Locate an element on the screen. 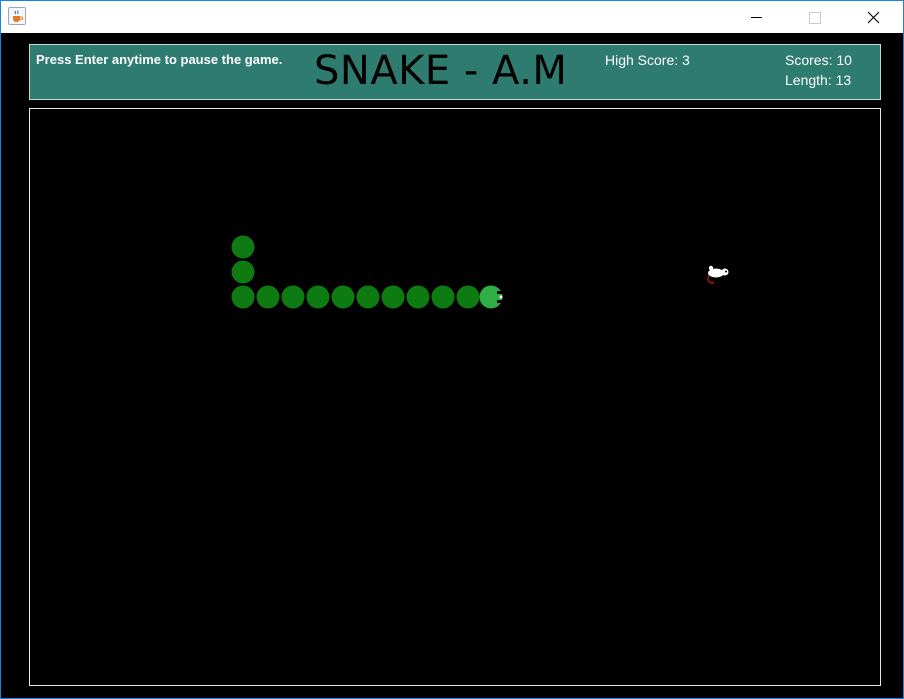 This screenshot has height=699, width=904. game-title: SNAKE - A.M is located at coordinates (441, 71).